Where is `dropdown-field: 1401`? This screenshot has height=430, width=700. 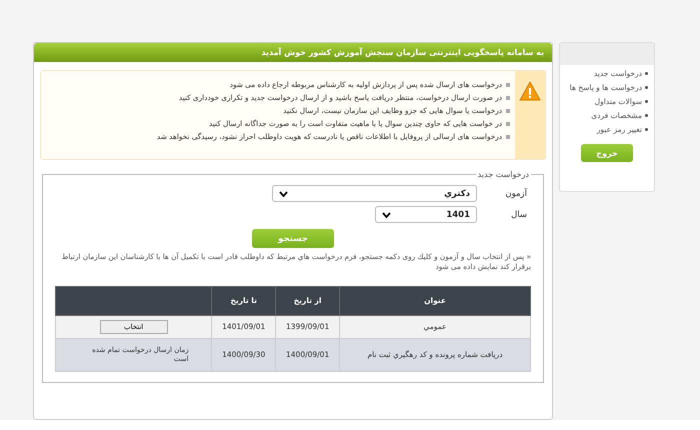
dropdown-field: 1401 is located at coordinates (426, 214).